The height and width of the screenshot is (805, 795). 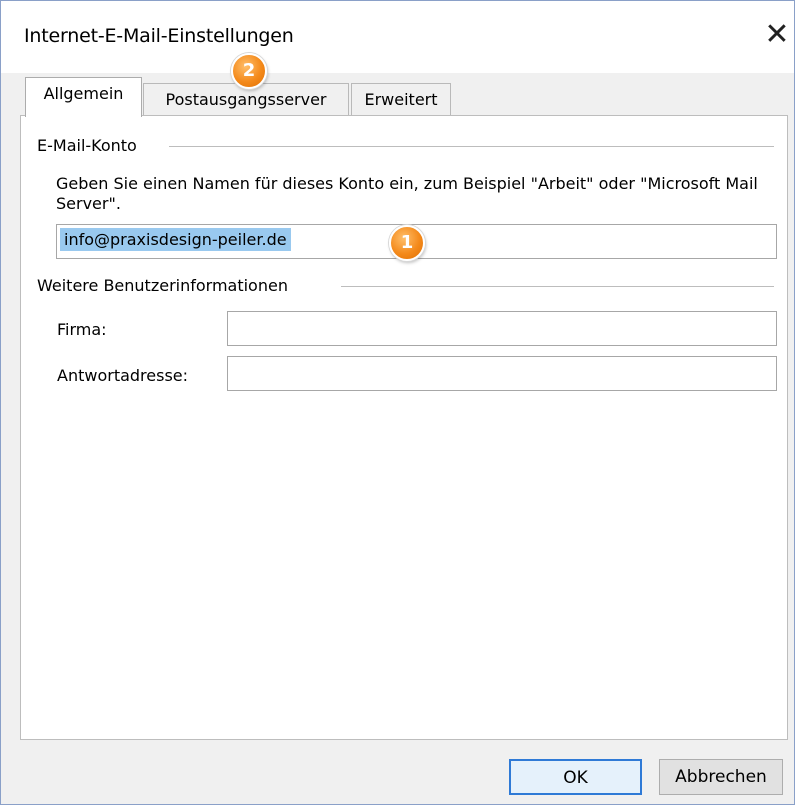 I want to click on annotation-badge-1: 1, so click(x=407, y=243).